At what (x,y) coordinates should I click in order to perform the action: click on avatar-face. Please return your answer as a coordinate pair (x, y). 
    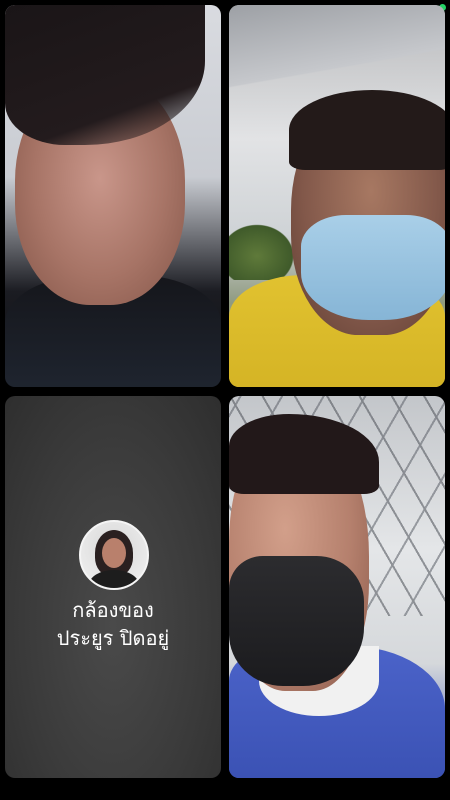
    Looking at the image, I should click on (114, 553).